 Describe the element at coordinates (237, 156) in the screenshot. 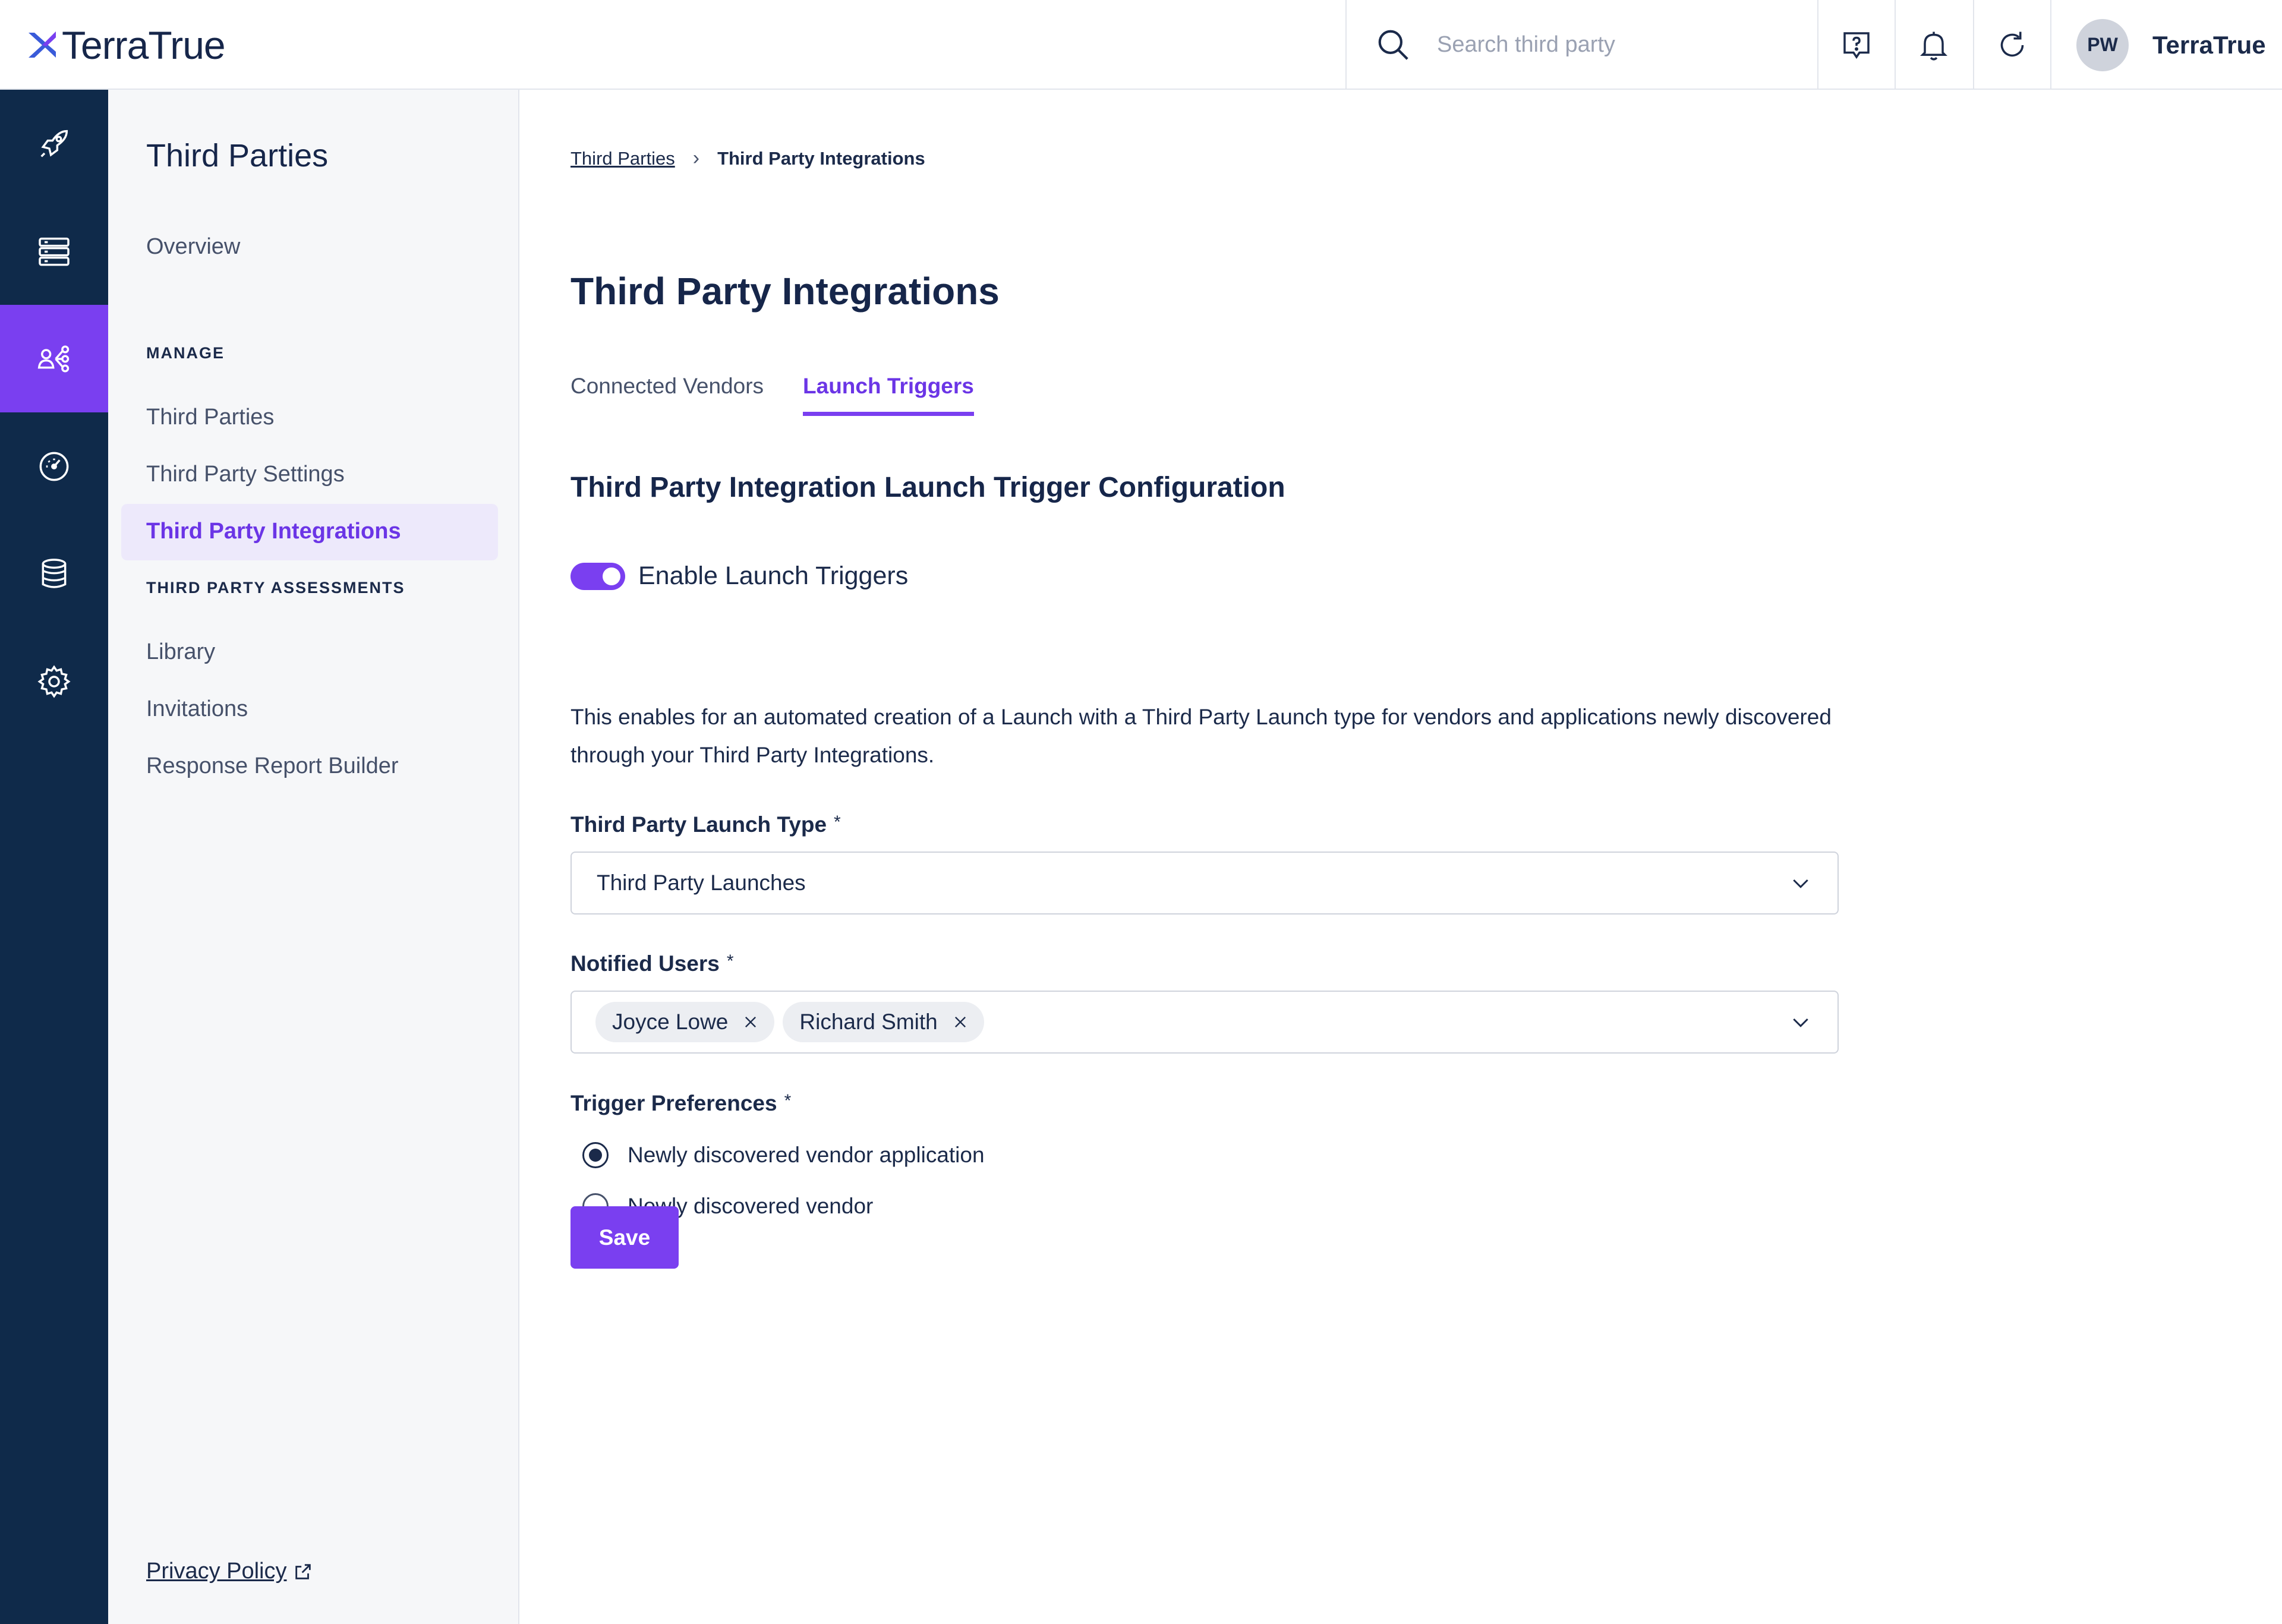

I see `sidebar-title: Third Parties` at that location.